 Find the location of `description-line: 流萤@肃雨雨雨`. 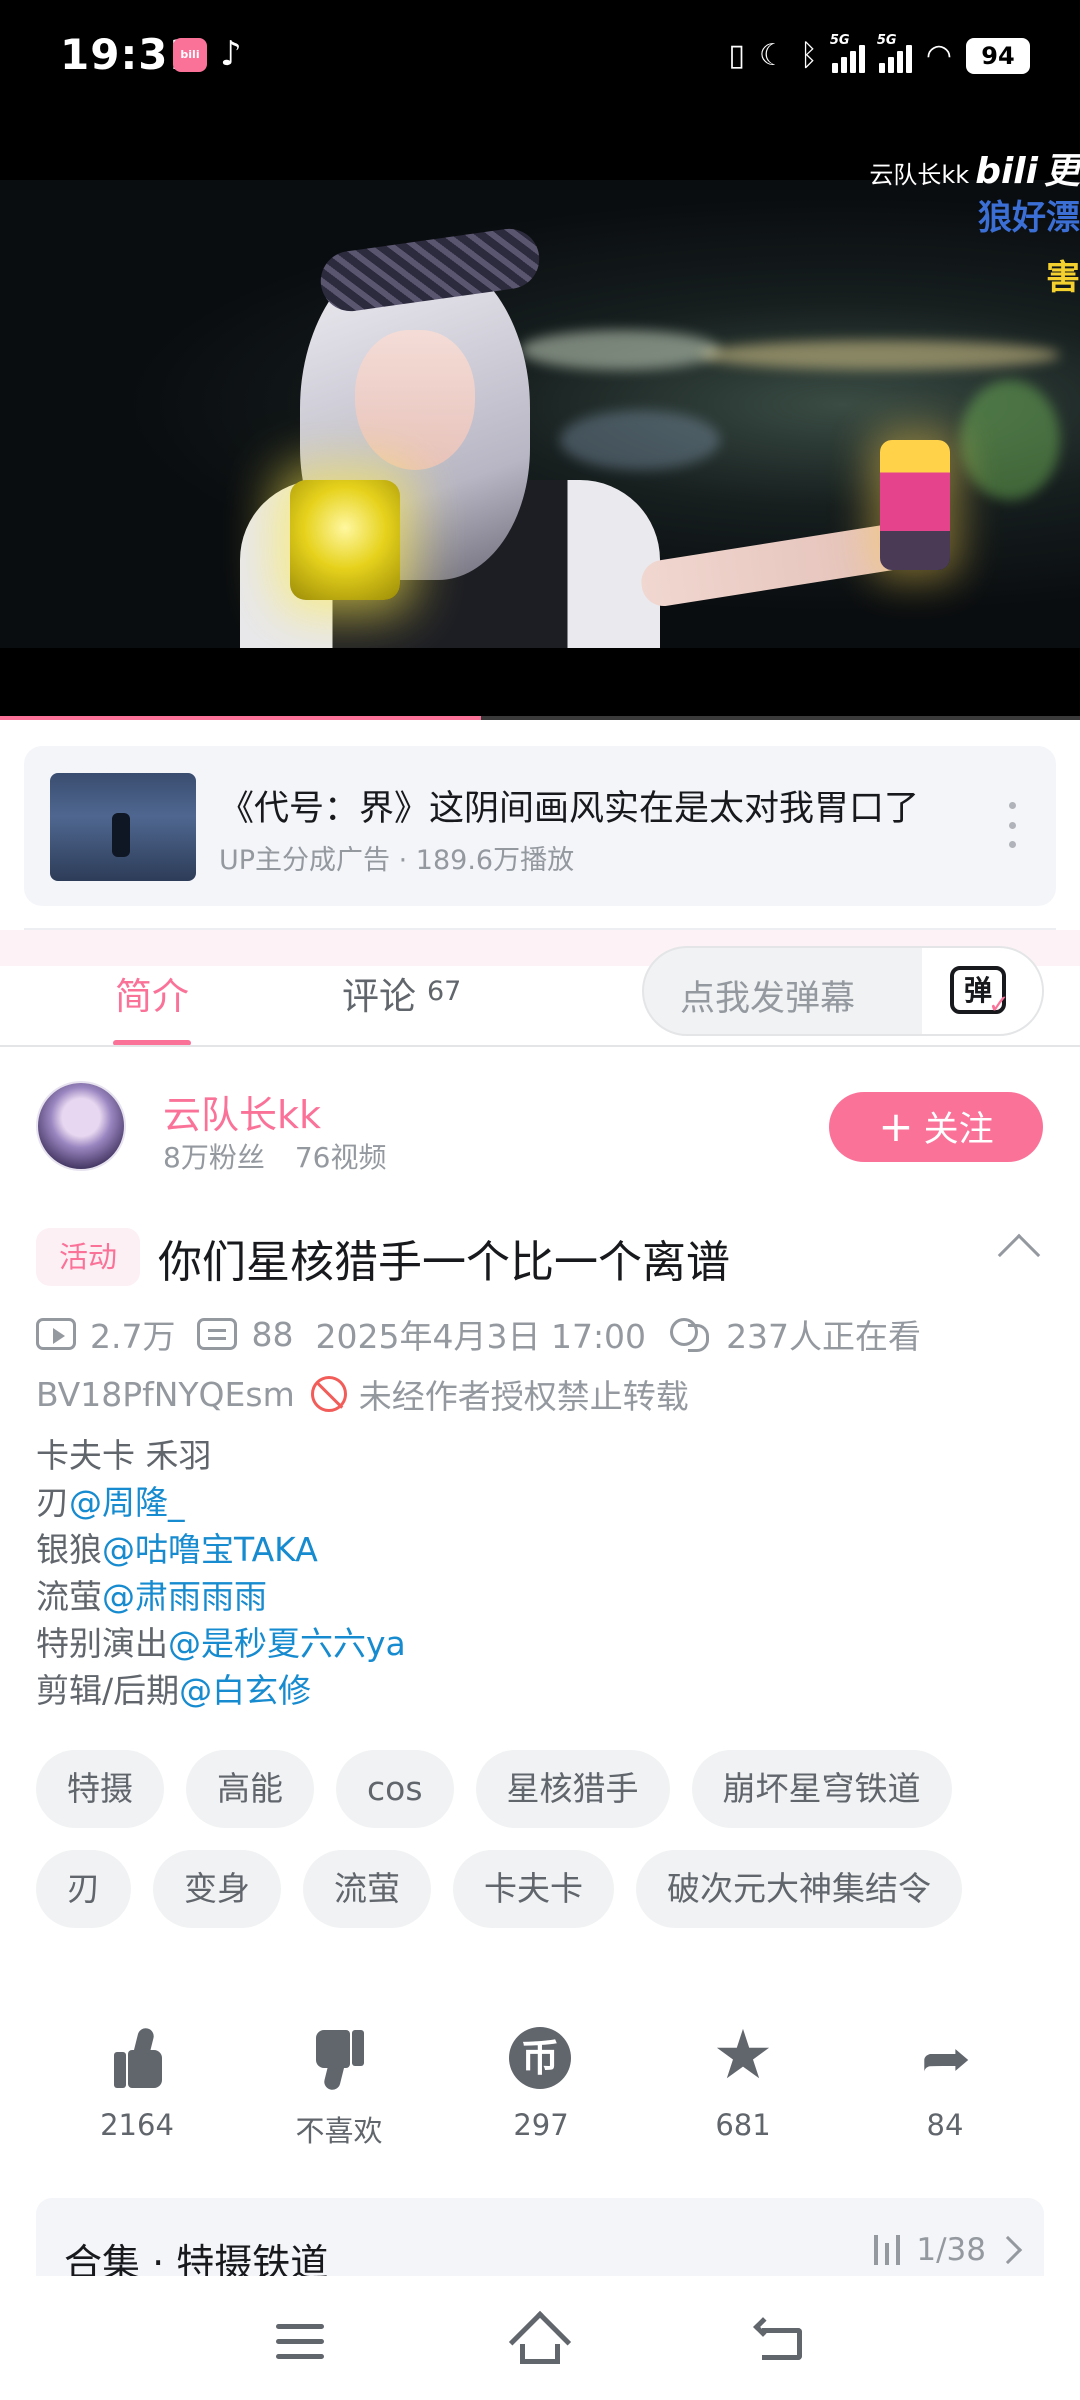

description-line: 流萤@肃雨雨雨 is located at coordinates (151, 1596).